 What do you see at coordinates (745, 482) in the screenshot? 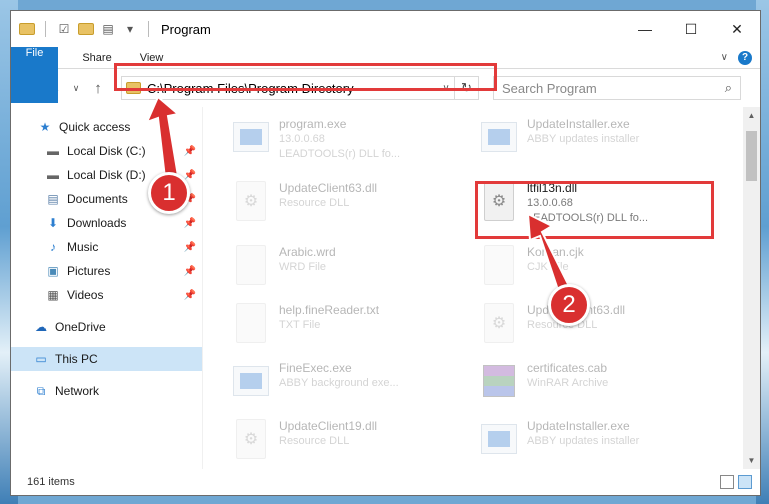
I see `large-icons-view-icon` at bounding box center [745, 482].